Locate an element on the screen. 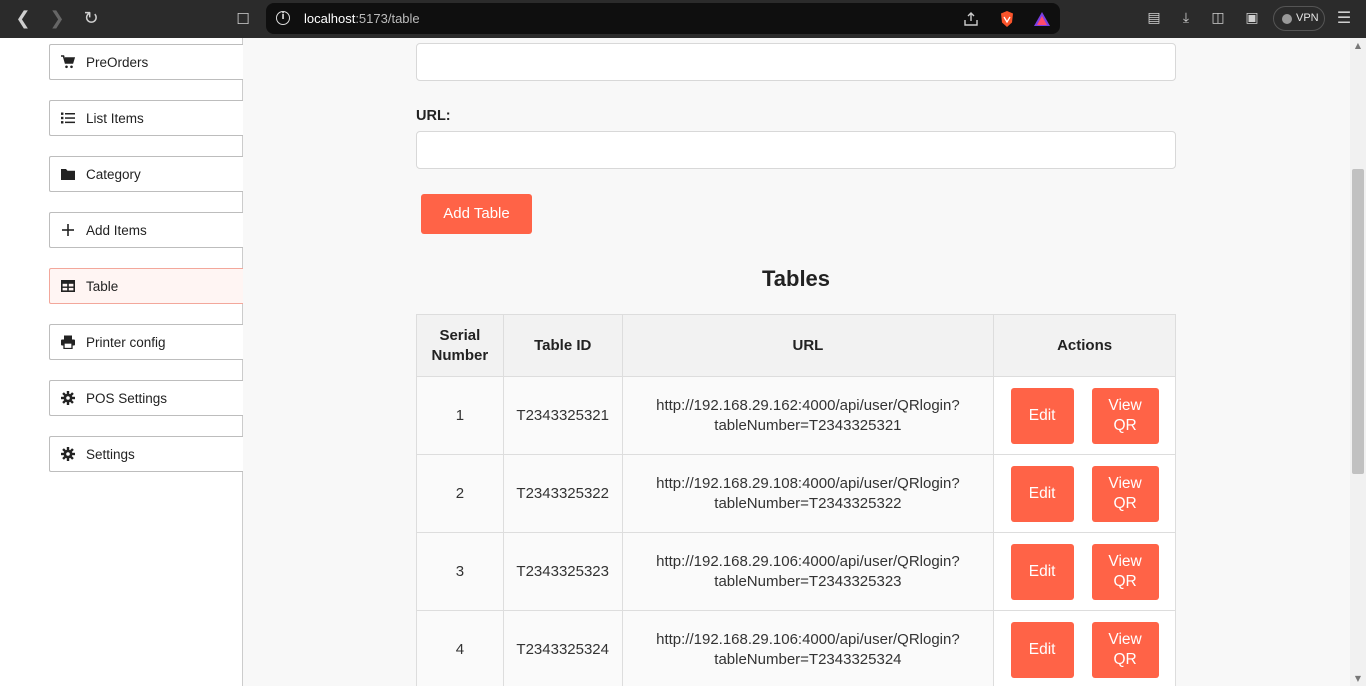 Image resolution: width=1366 pixels, height=686 pixels. header-url: URL is located at coordinates (808, 345).